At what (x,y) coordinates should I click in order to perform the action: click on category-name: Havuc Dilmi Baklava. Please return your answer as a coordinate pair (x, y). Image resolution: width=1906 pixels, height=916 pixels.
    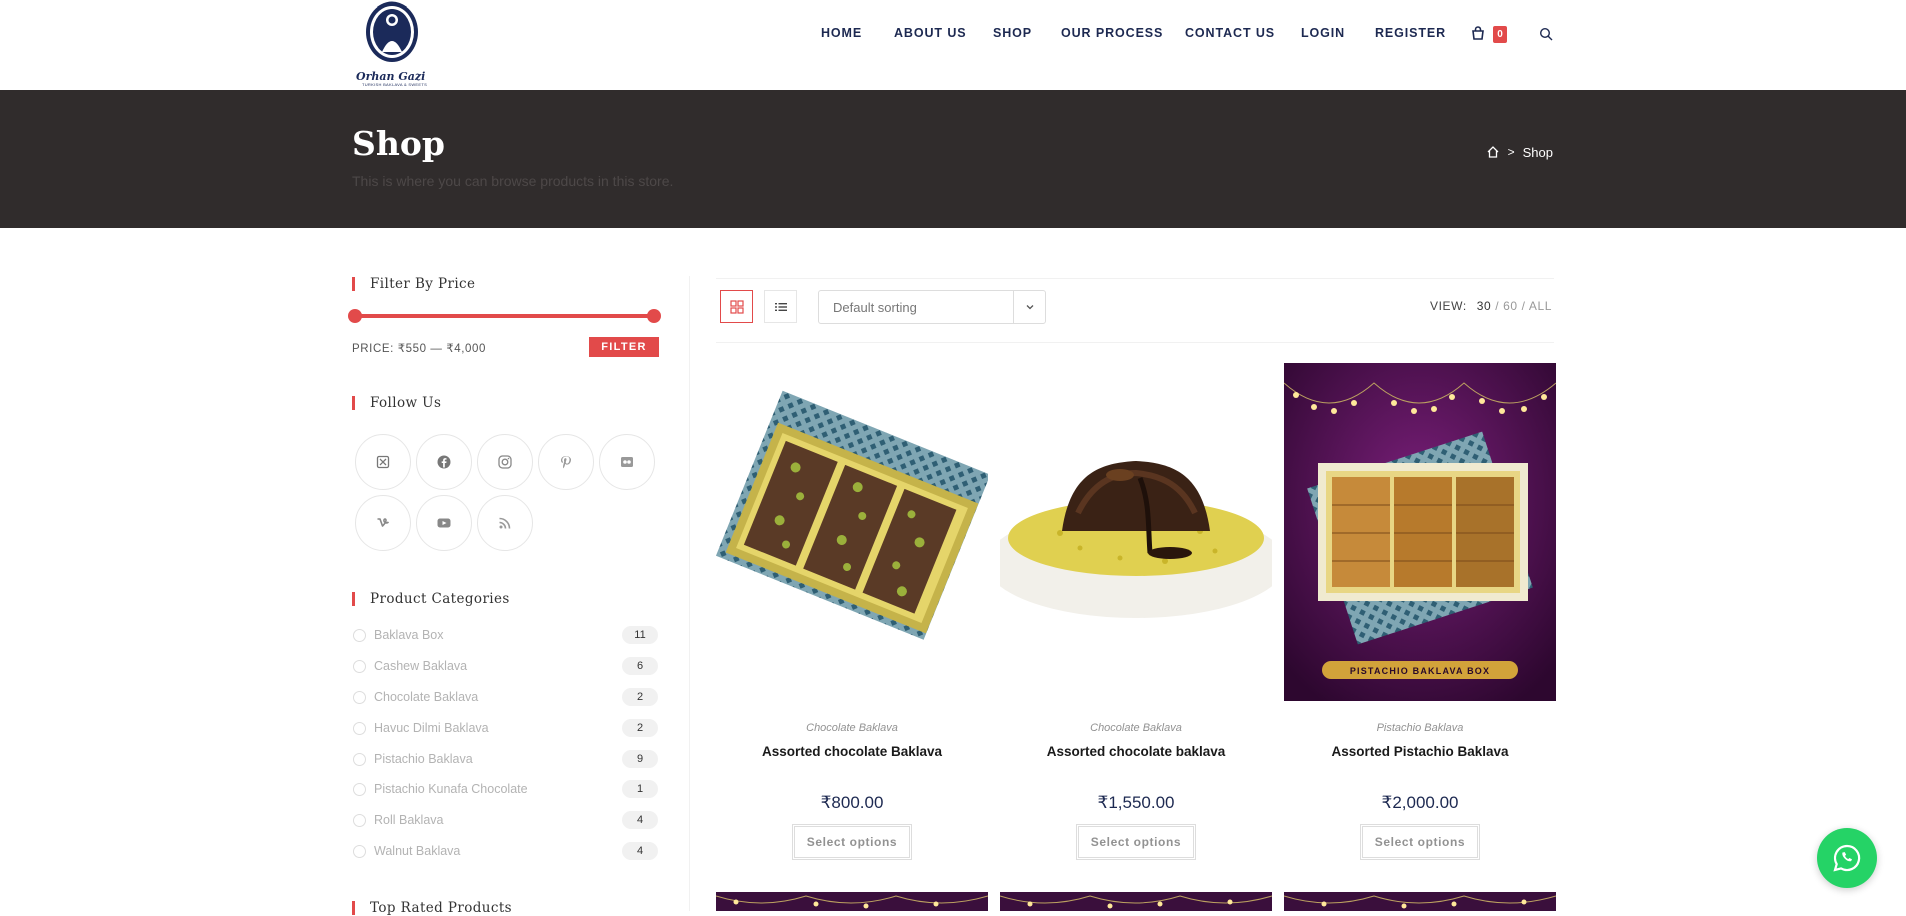
    Looking at the image, I should click on (431, 728).